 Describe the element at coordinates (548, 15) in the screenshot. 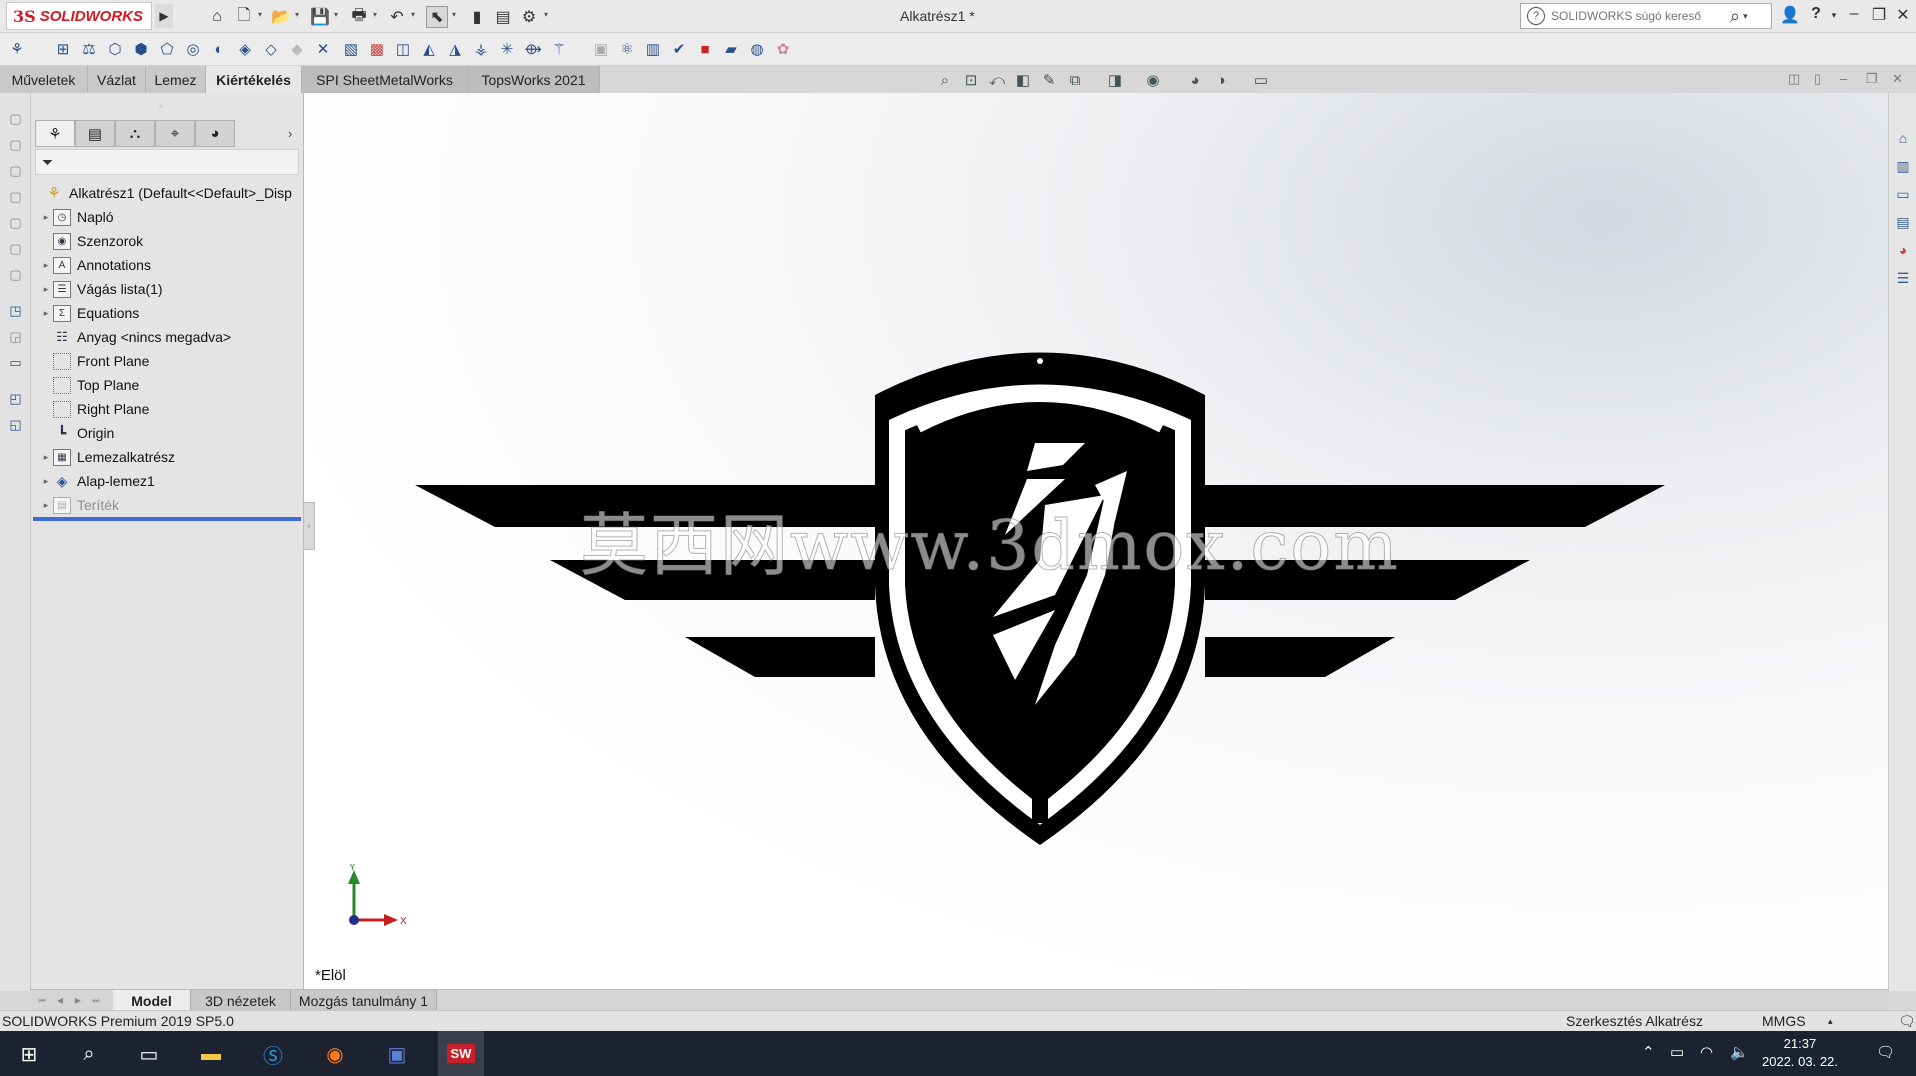

I see `options-dropdown-caret-icon: ▾` at that location.